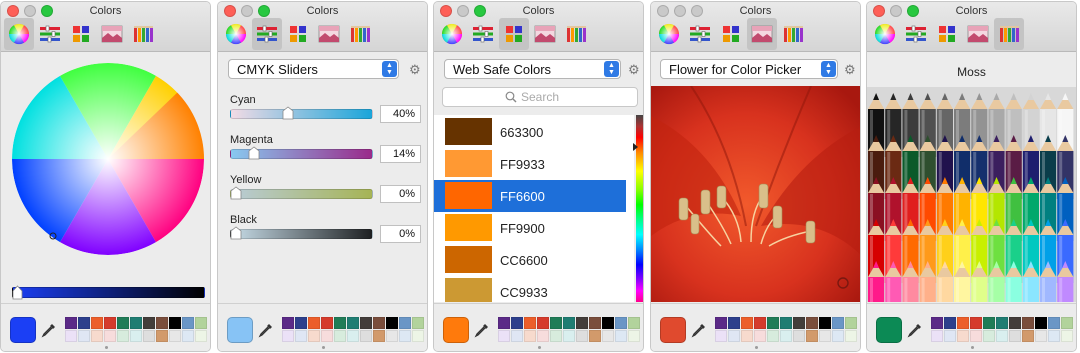  Describe the element at coordinates (301, 113) in the screenshot. I see `cyan-slider` at that location.